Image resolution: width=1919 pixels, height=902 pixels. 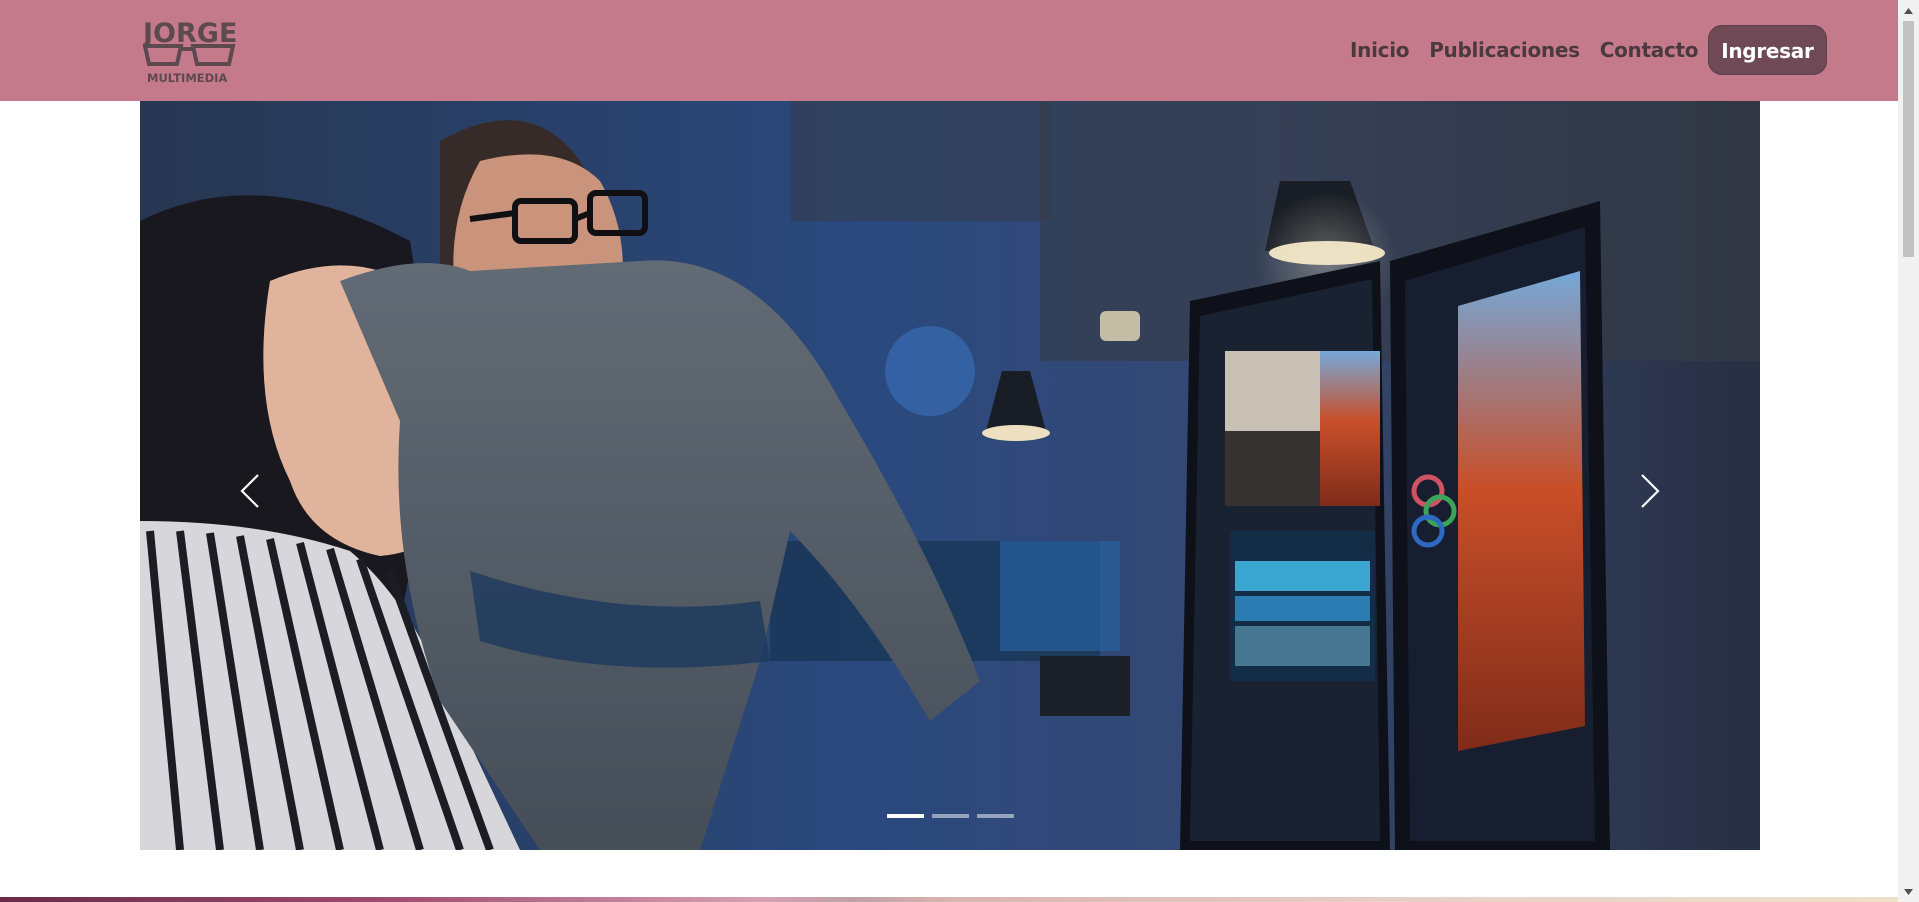 I want to click on page-scrollbar, so click(x=1908, y=451).